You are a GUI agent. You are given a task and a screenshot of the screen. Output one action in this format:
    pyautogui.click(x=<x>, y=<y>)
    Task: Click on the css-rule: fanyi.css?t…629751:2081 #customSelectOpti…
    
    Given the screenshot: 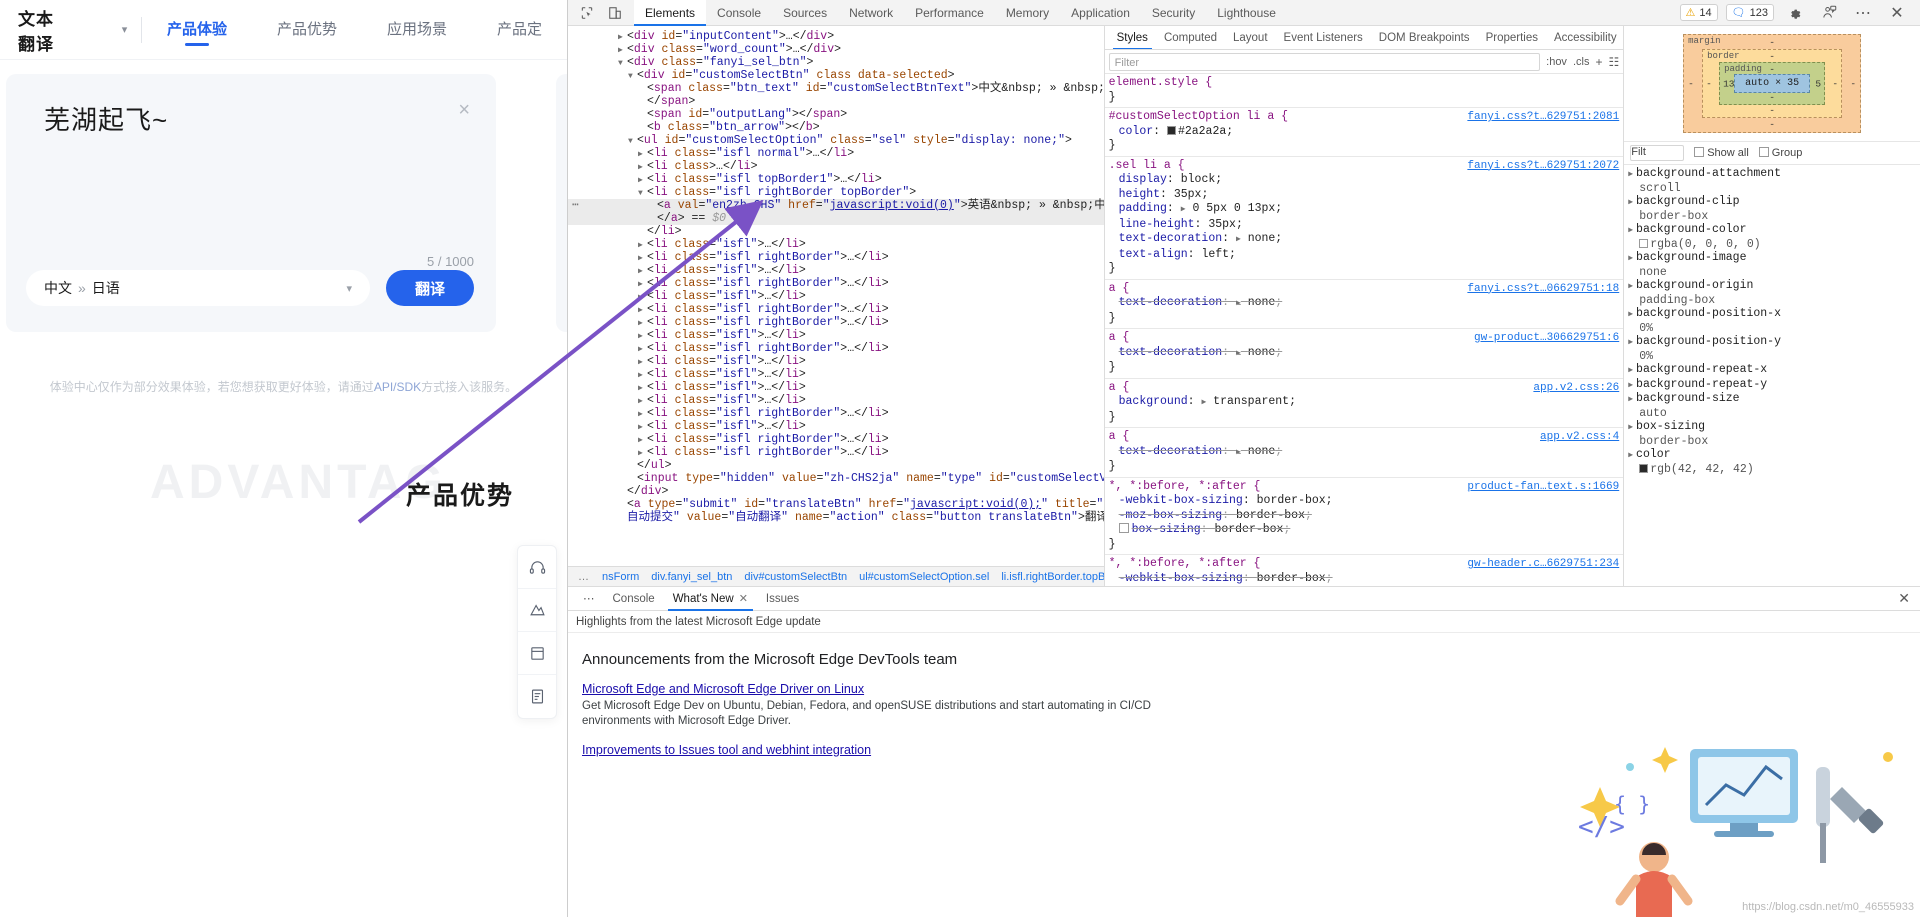 What is the action you would take?
    pyautogui.click(x=1364, y=132)
    